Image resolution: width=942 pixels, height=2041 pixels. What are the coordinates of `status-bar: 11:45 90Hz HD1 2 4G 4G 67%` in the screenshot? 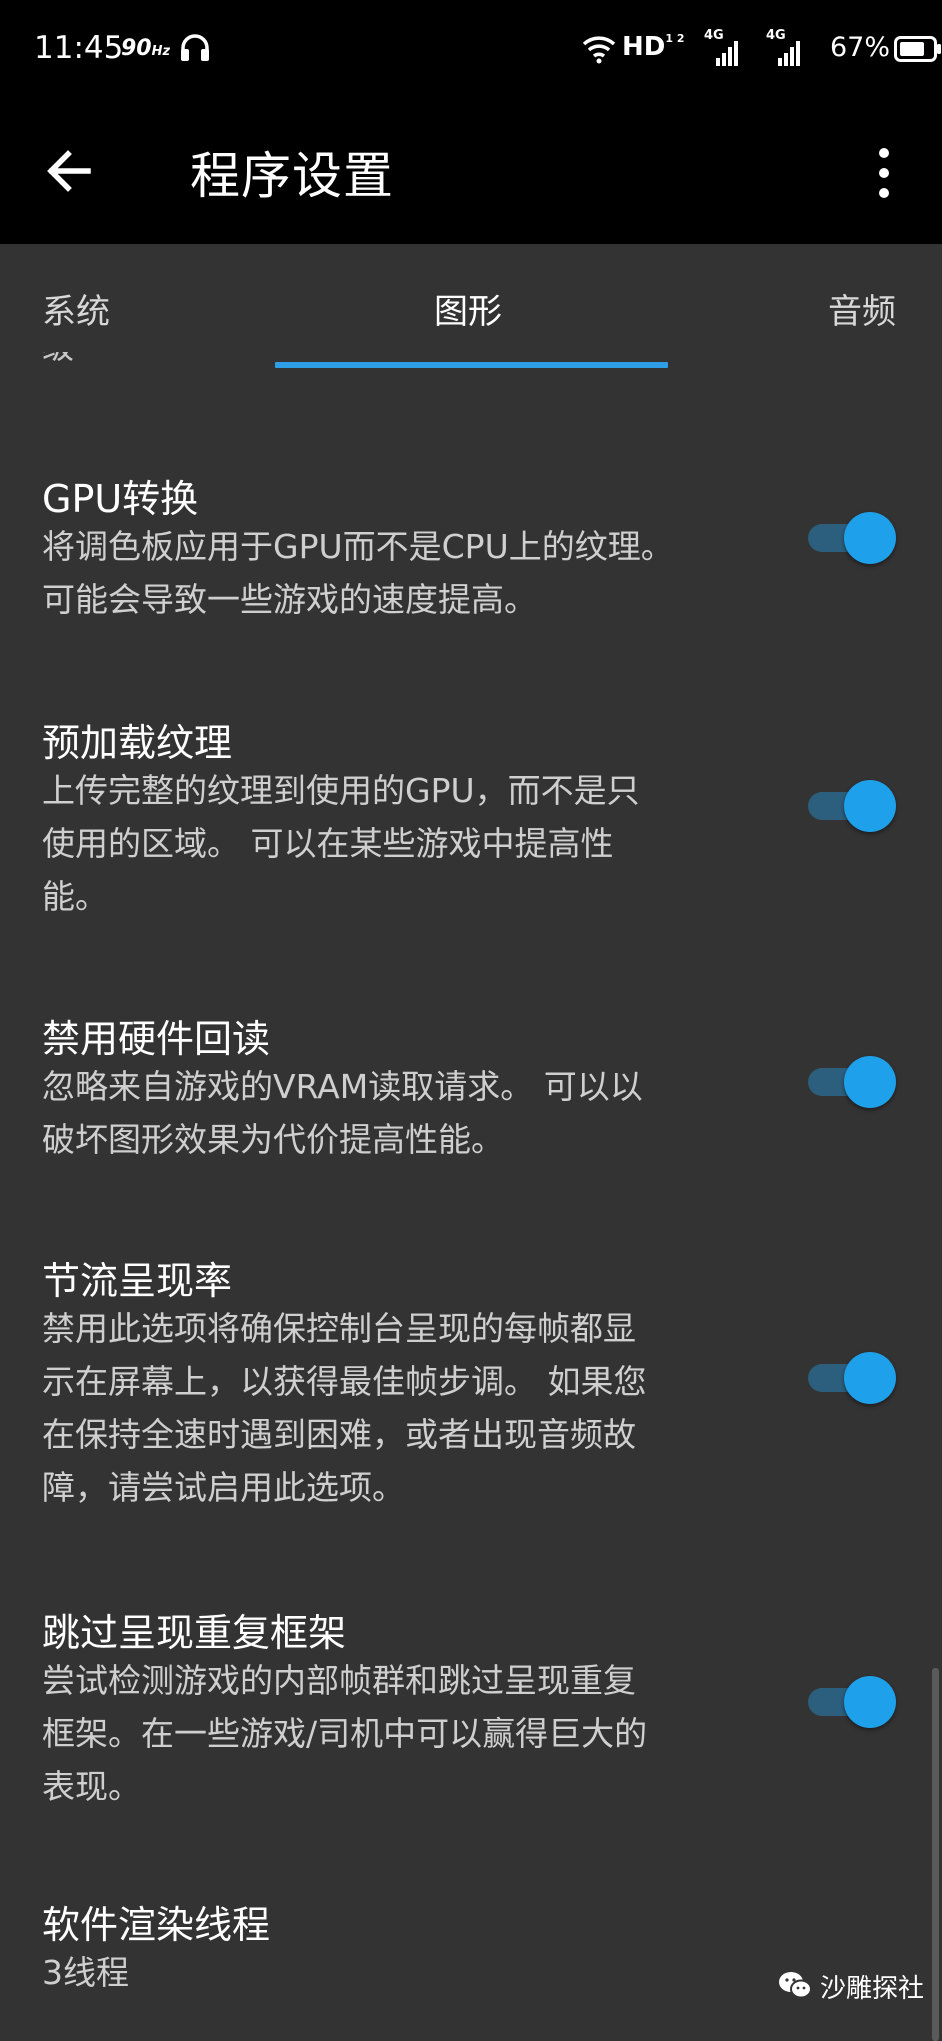 It's located at (471, 50).